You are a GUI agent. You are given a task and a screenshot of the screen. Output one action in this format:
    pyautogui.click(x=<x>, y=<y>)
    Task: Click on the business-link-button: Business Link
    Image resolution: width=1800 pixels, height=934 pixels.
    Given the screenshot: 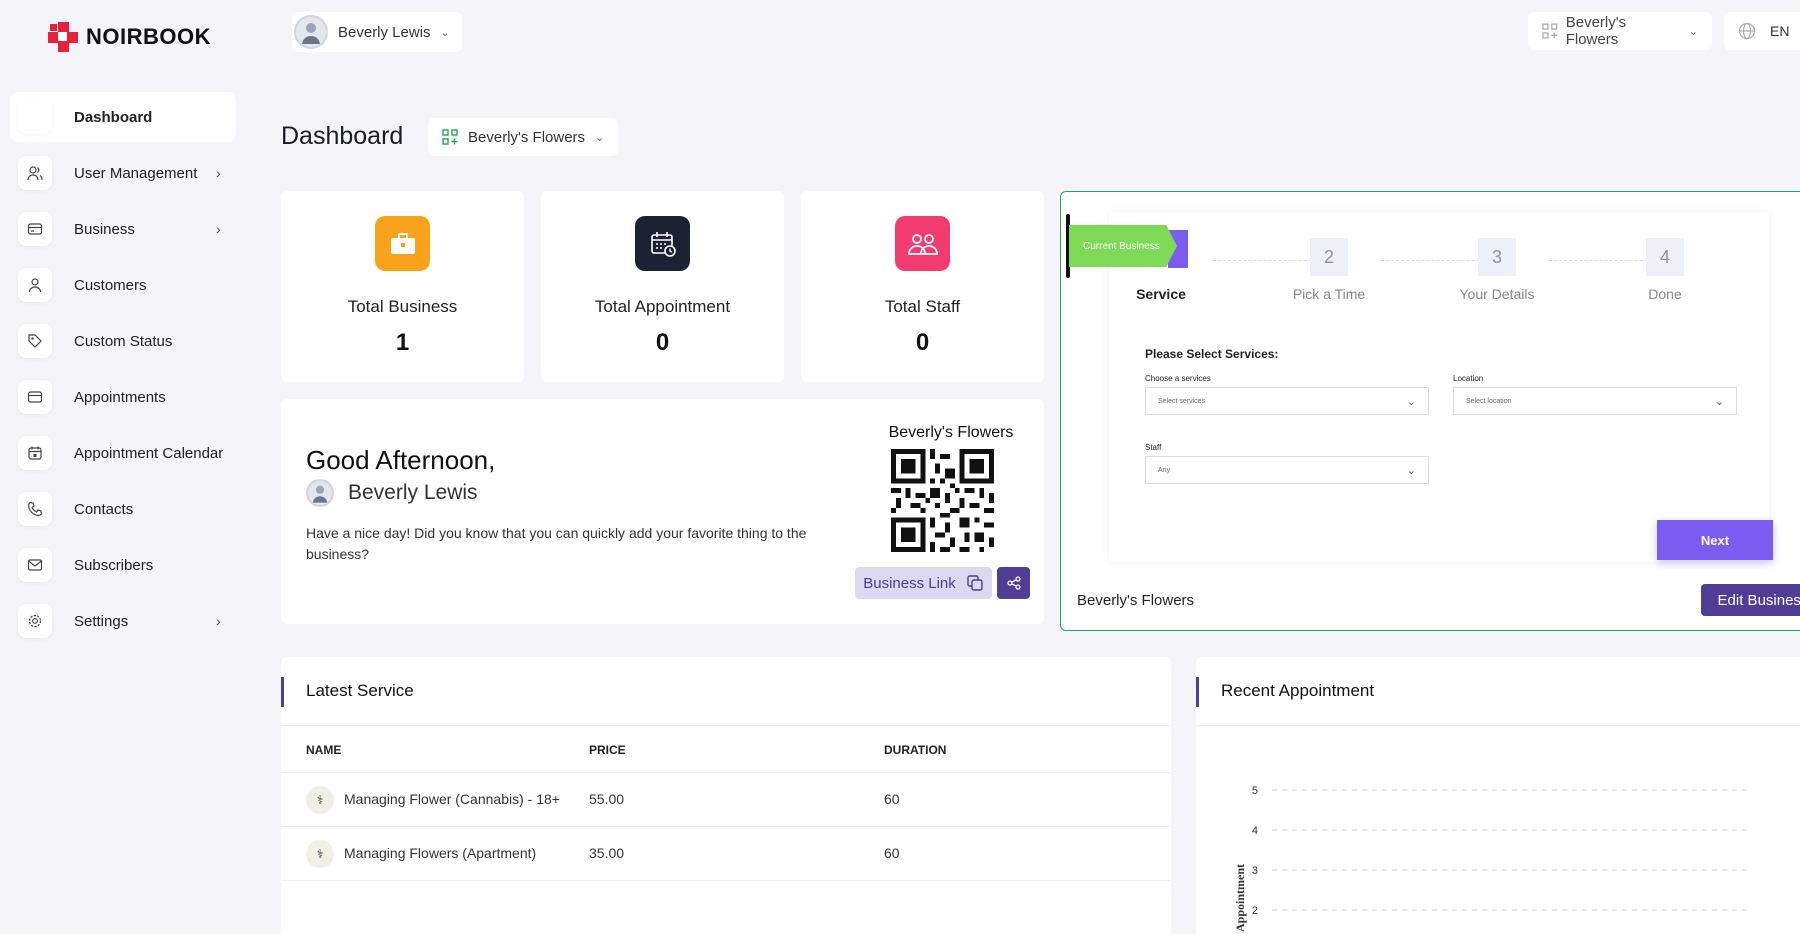 What is the action you would take?
    pyautogui.click(x=923, y=583)
    